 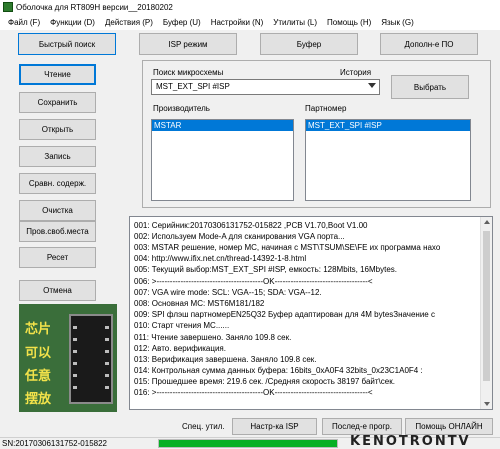 What do you see at coordinates (203, 426) in the screenshot?
I see `spec-utils-label: Спец. утил.` at bounding box center [203, 426].